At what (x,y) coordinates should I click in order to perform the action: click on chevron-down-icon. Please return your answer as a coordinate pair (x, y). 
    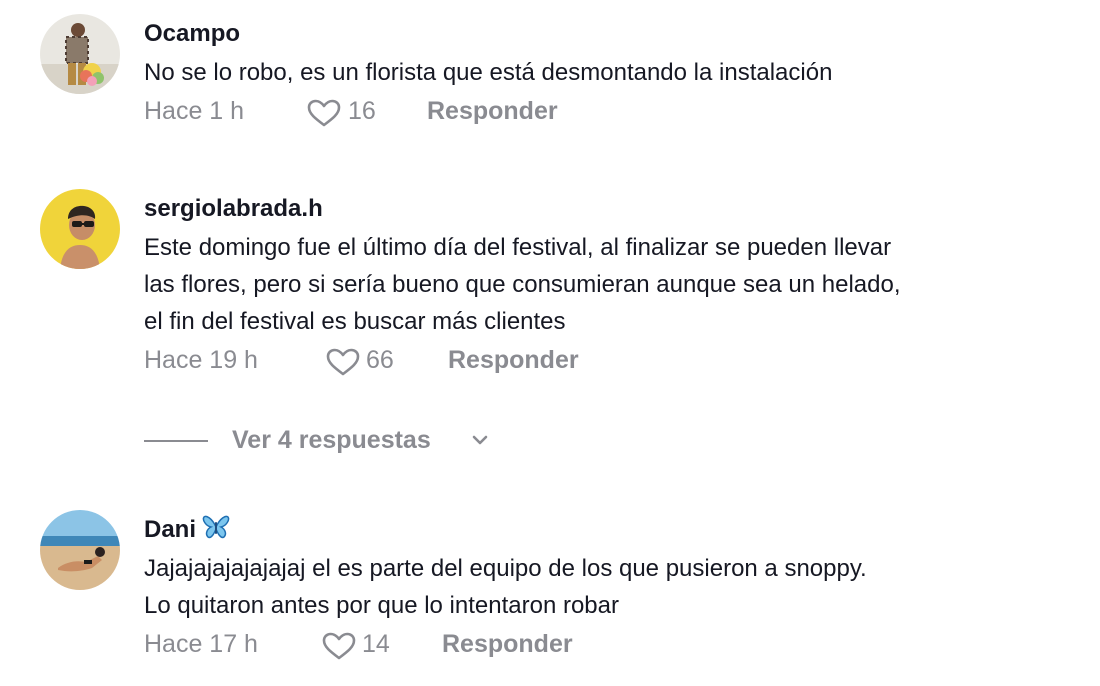
    Looking at the image, I should click on (480, 440).